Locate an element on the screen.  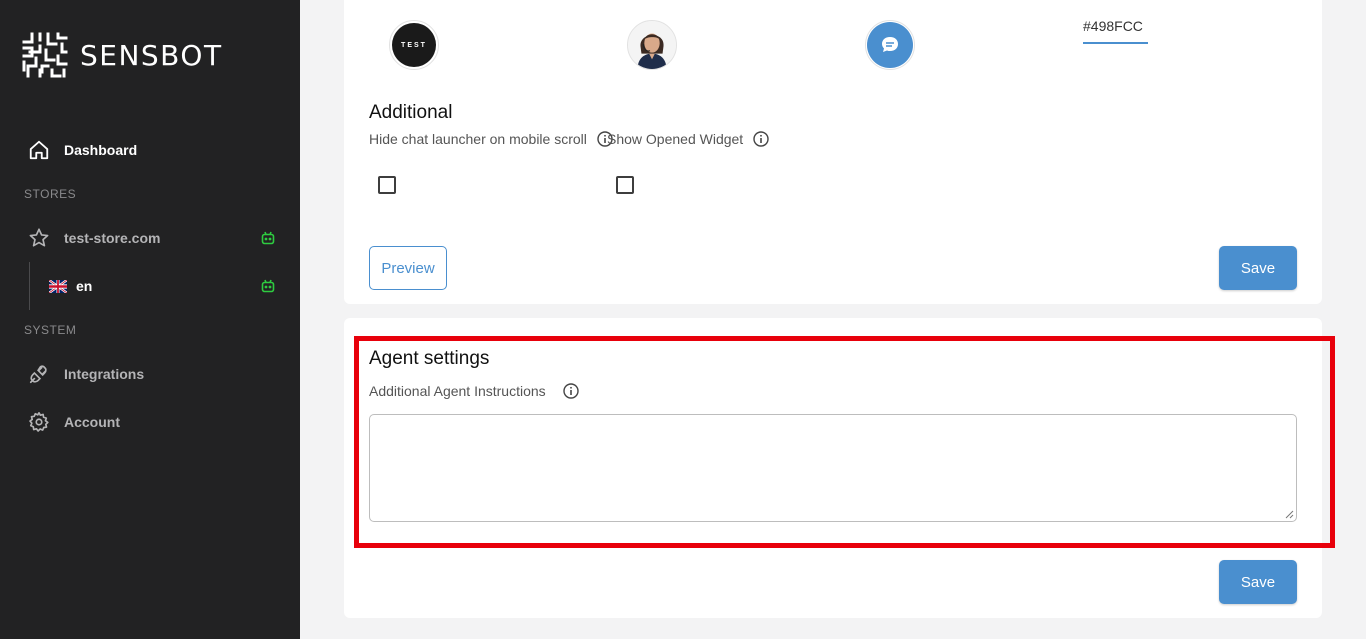
agent-avatar-option is located at coordinates (652, 45).